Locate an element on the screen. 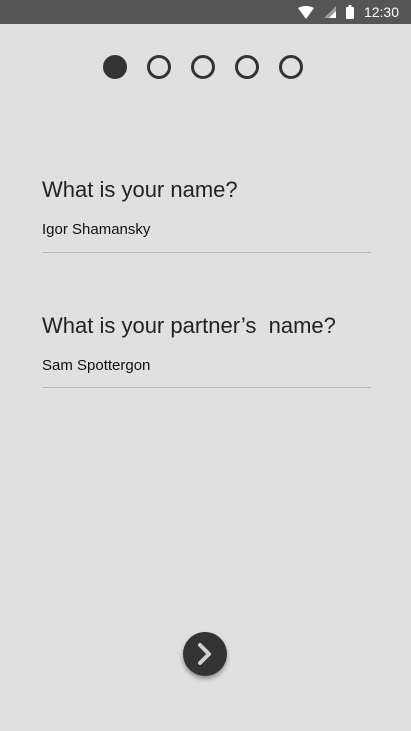  name-field-underline is located at coordinates (206, 252).